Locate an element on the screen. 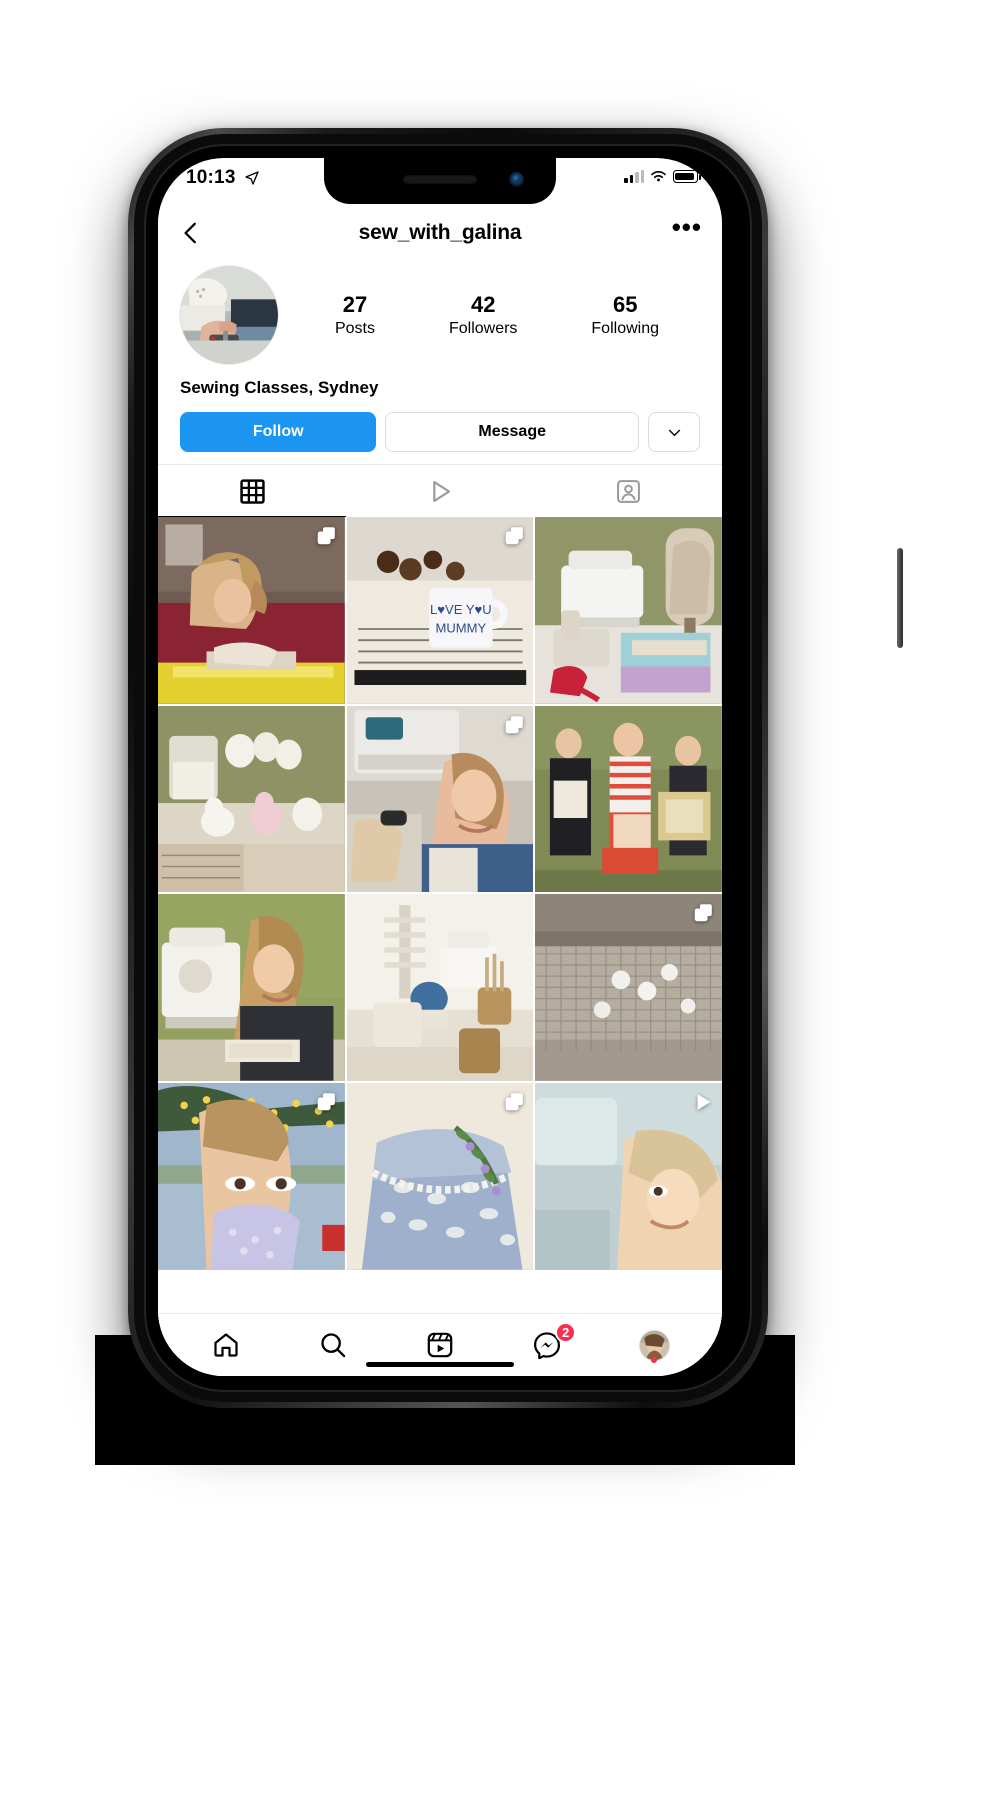 The image size is (1000, 1800). location-arrow-icon is located at coordinates (252, 178).